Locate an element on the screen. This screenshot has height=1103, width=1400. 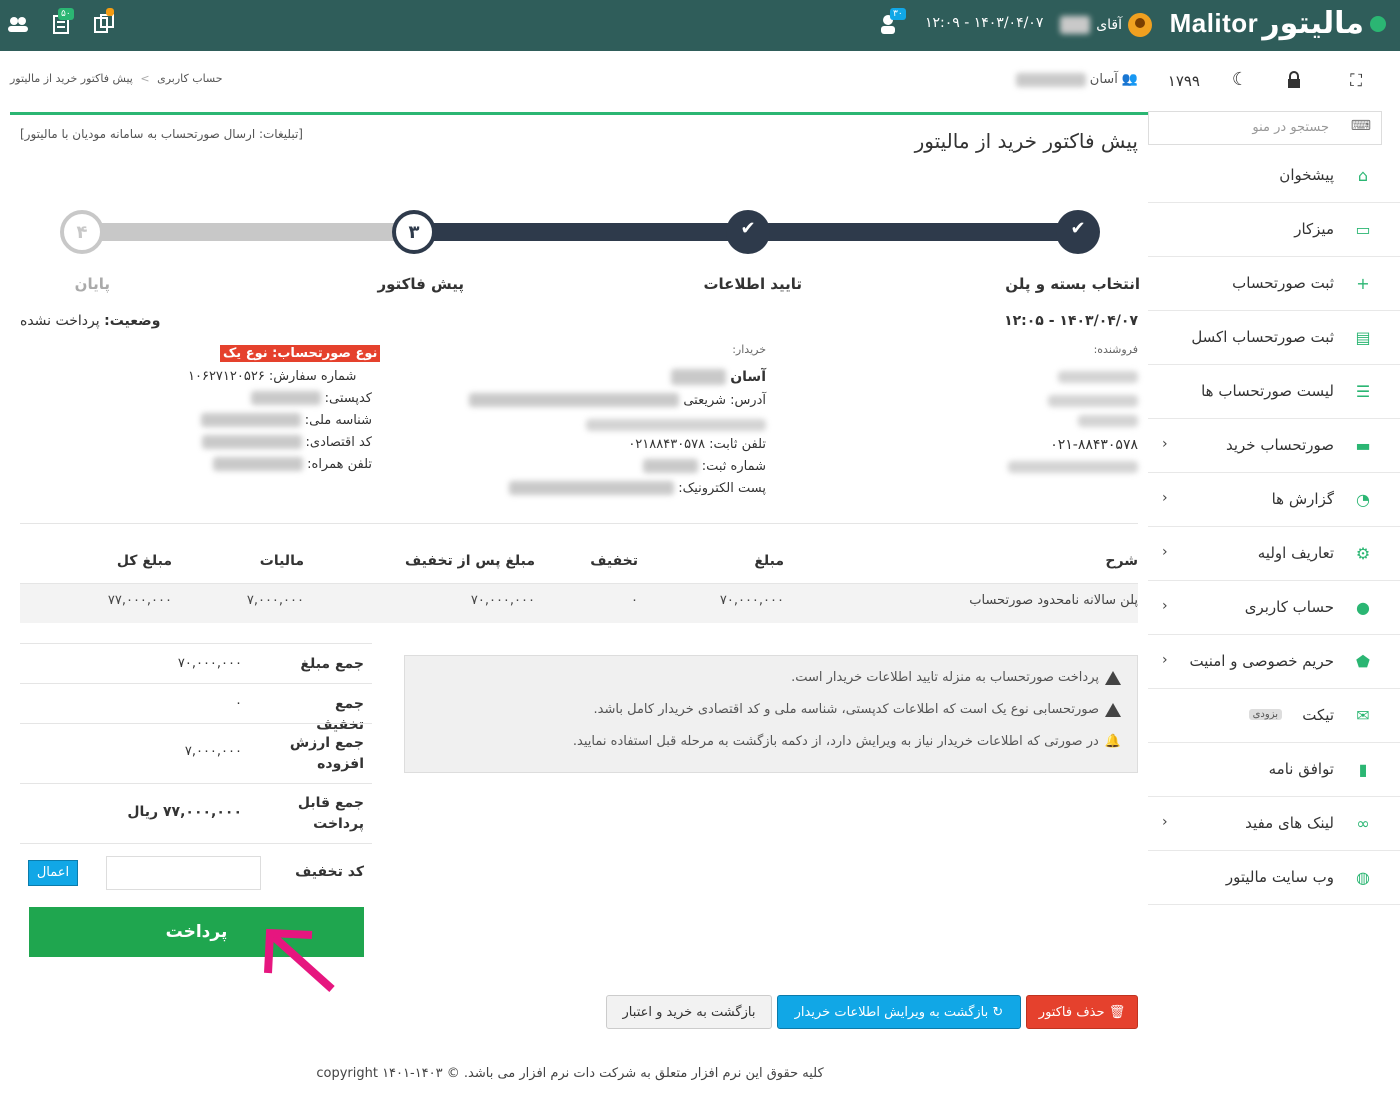
notification-icon: ۳۰ is located at coordinates (892, 22).